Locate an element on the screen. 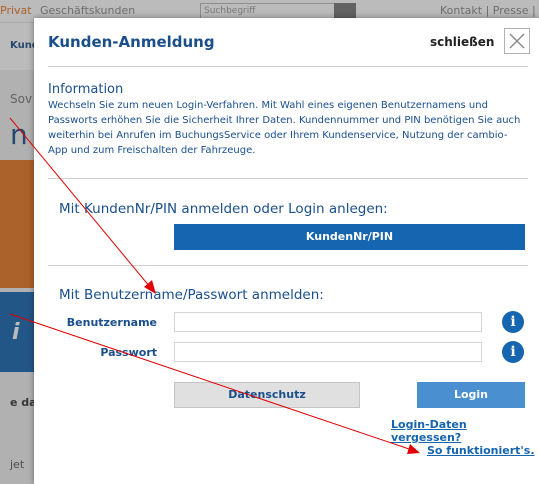 This screenshot has width=539, height=484. password-field is located at coordinates (328, 352).